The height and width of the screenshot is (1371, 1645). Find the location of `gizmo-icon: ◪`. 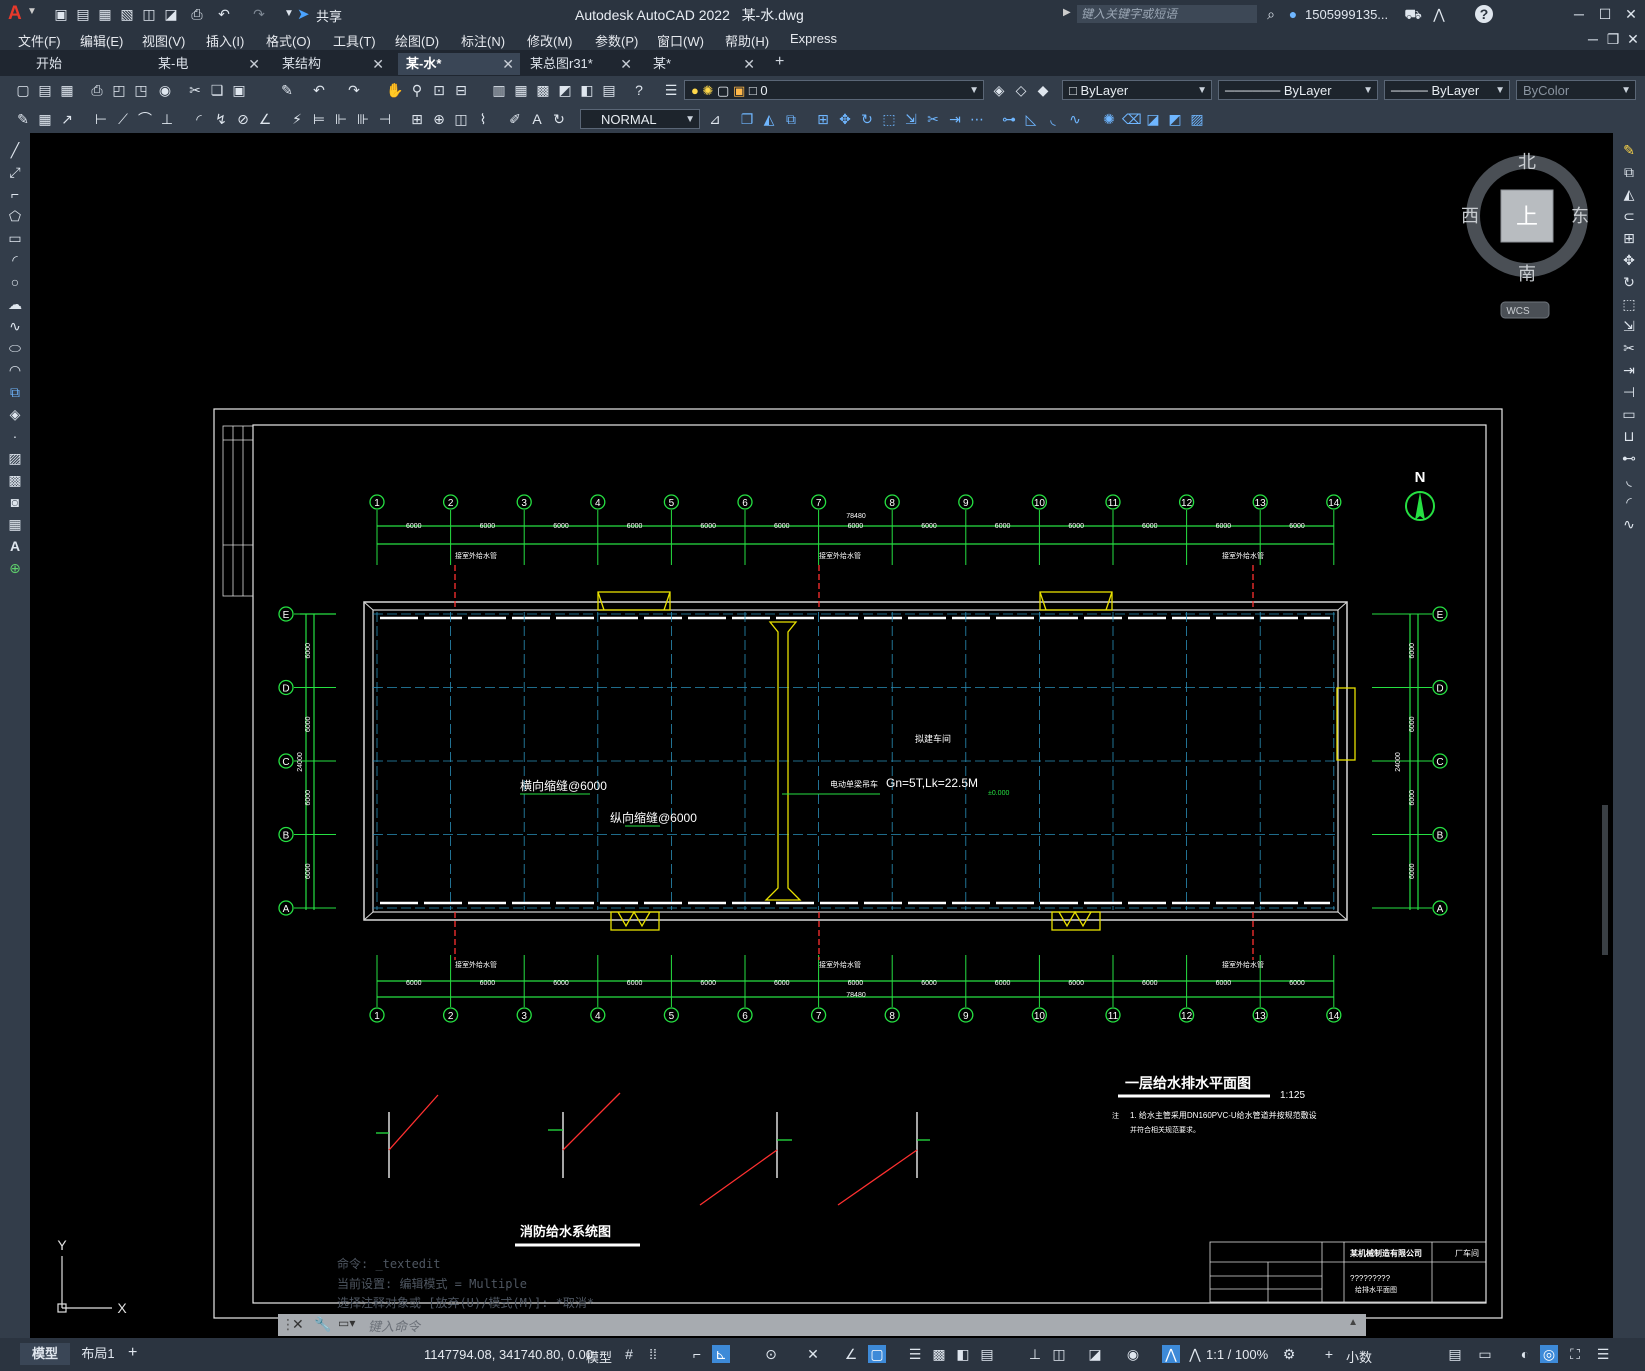

gizmo-icon: ◪ is located at coordinates (1095, 1354).